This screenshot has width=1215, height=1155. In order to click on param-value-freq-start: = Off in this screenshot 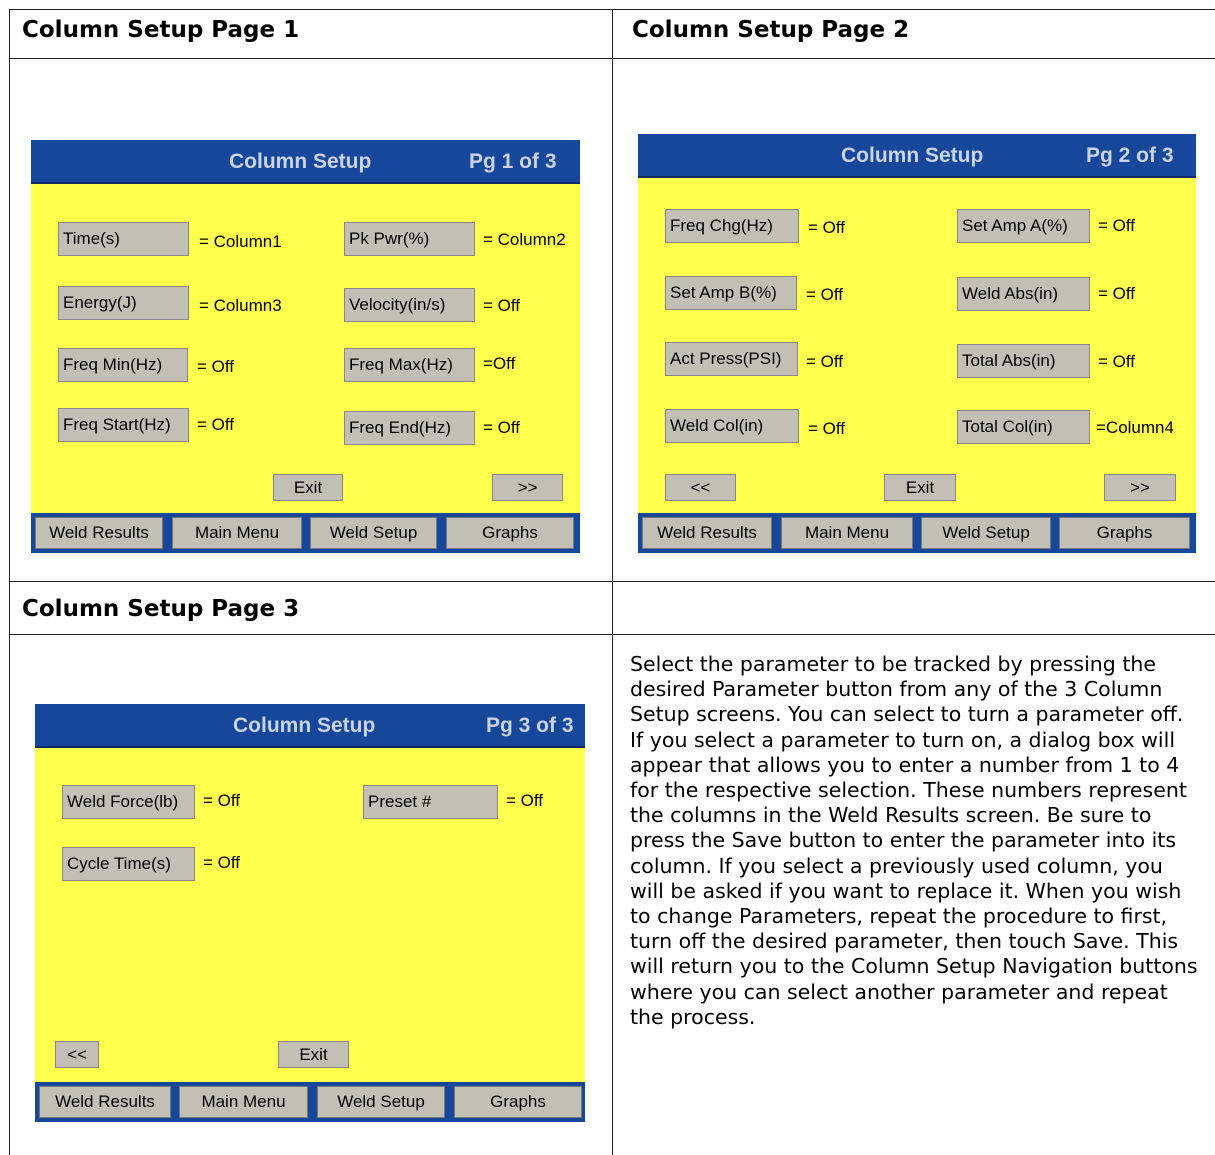, I will do `click(216, 424)`.